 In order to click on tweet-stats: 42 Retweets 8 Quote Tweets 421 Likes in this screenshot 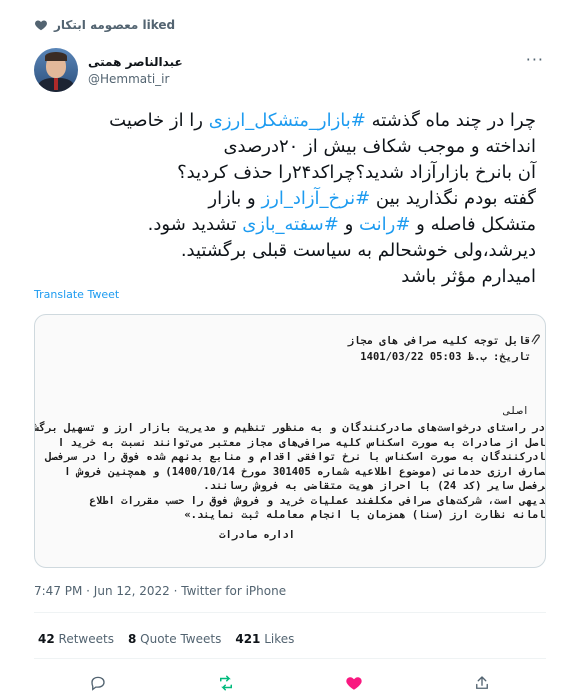, I will do `click(166, 639)`.